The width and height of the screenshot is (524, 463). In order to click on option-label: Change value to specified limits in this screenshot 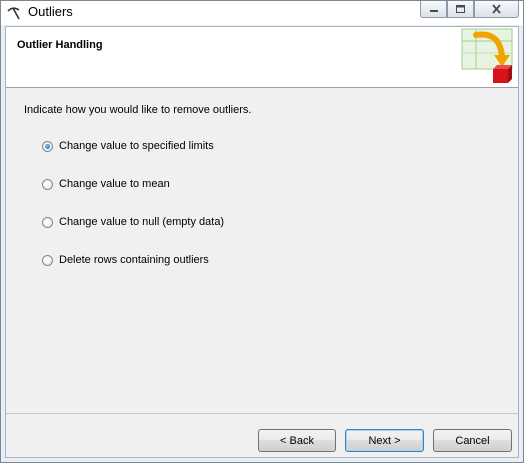, I will do `click(136, 146)`.